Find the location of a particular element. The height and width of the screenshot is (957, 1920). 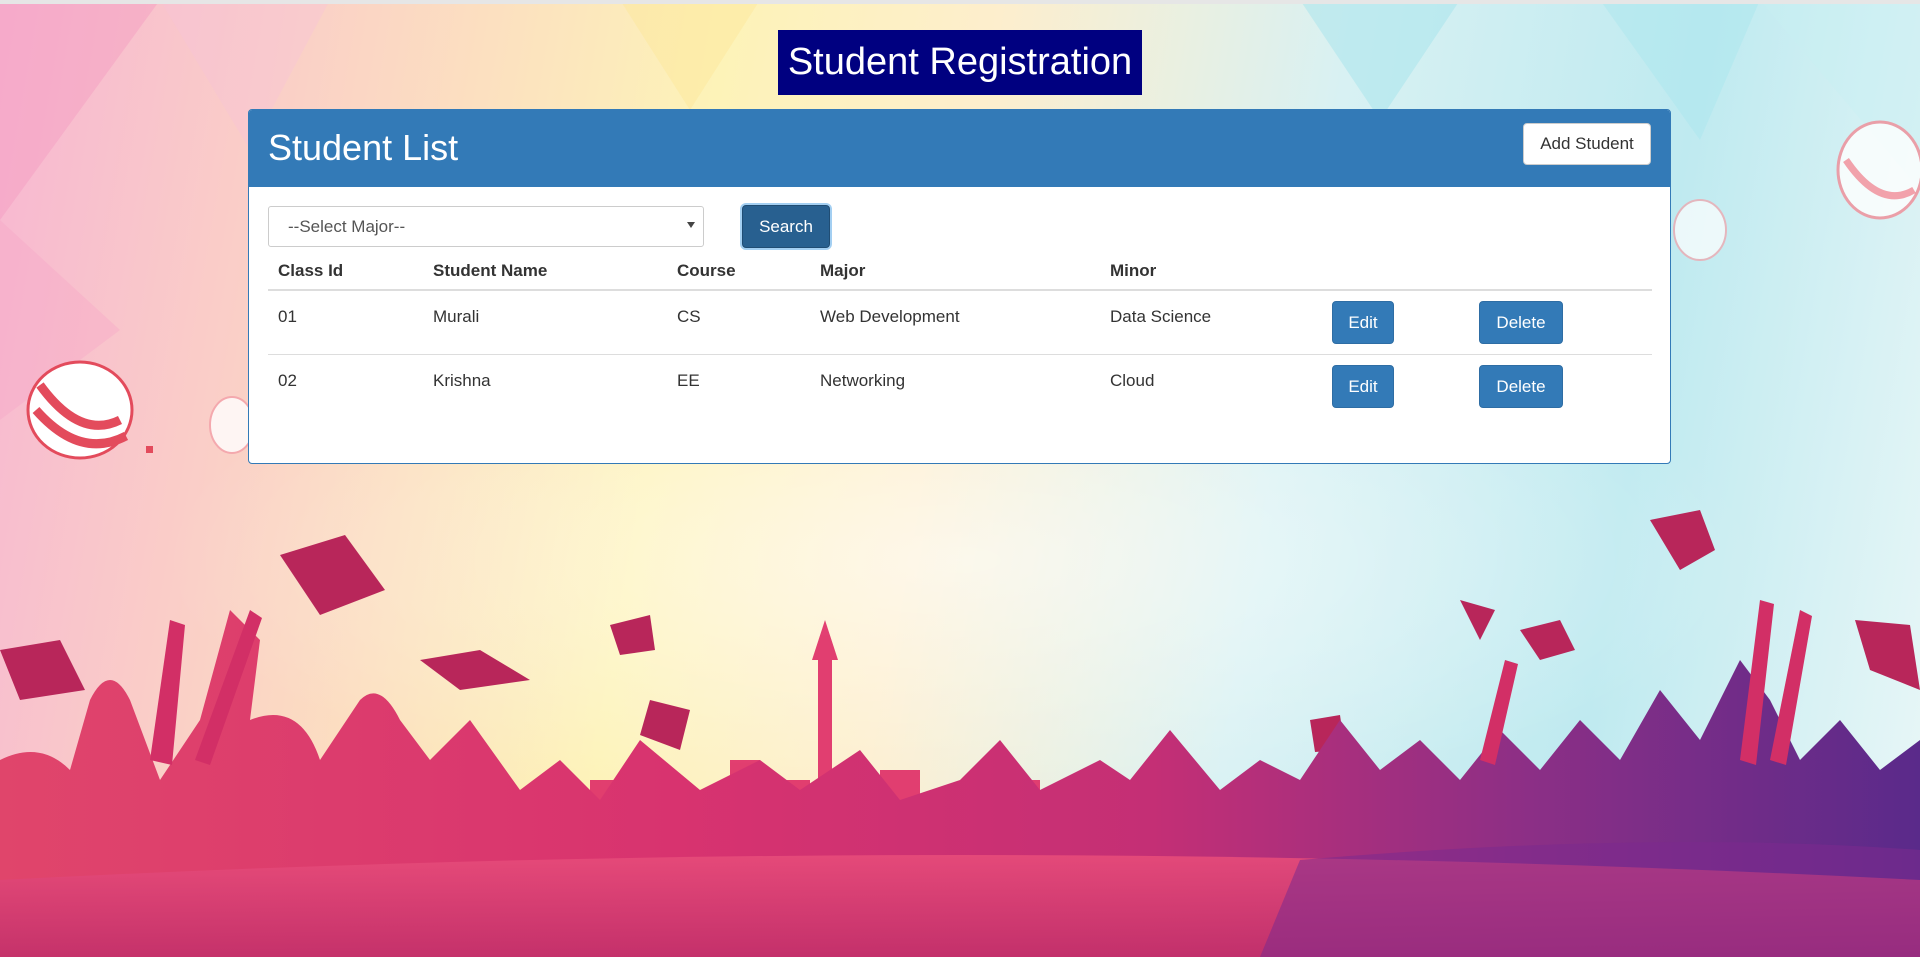

cell-class-id: 02 is located at coordinates (287, 380).